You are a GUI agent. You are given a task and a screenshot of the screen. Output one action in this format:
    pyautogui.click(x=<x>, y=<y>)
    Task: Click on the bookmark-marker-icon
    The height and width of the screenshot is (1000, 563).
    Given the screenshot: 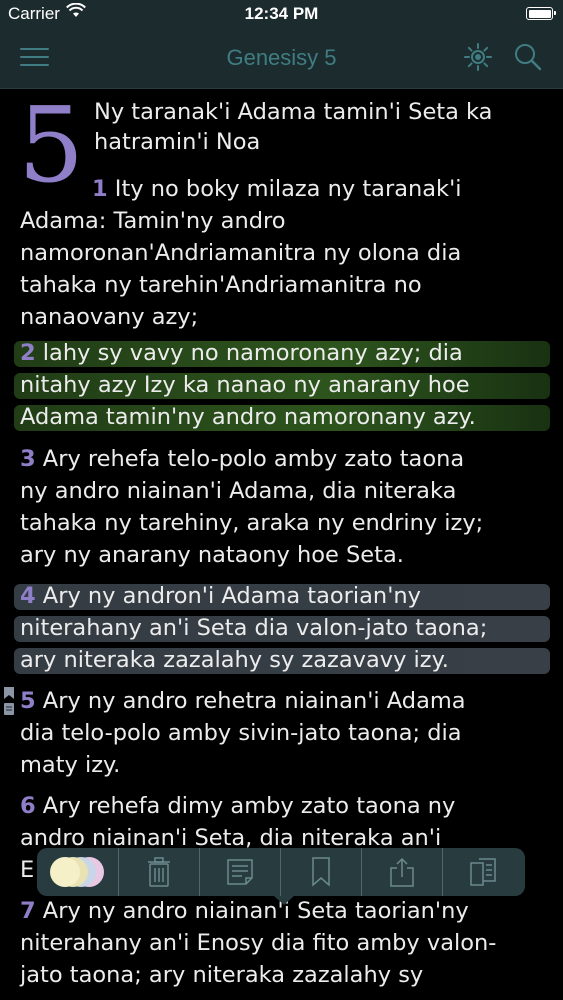 What is the action you would take?
    pyautogui.click(x=9, y=693)
    